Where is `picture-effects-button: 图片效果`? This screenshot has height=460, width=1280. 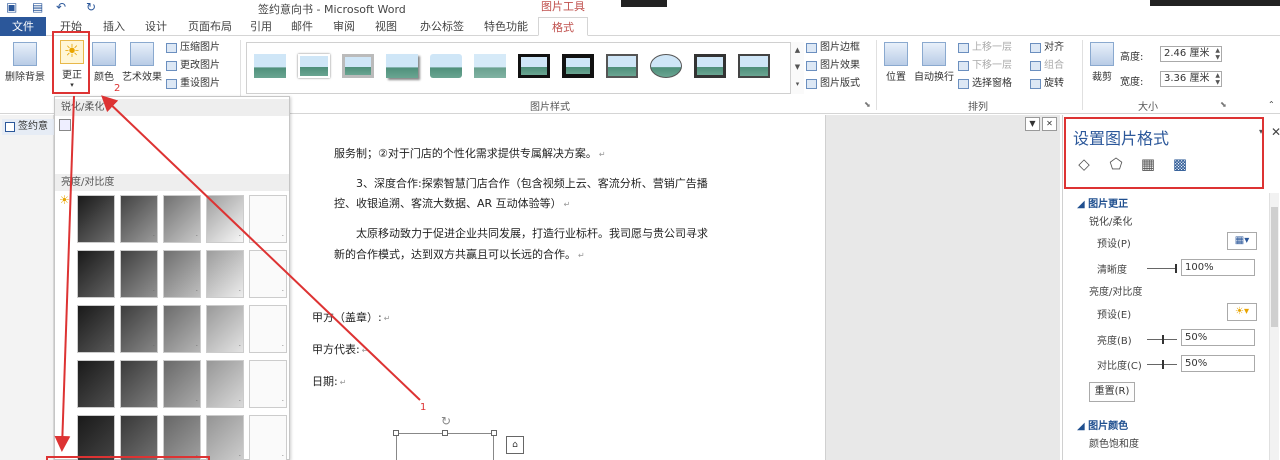 picture-effects-button: 图片效果 is located at coordinates (833, 66).